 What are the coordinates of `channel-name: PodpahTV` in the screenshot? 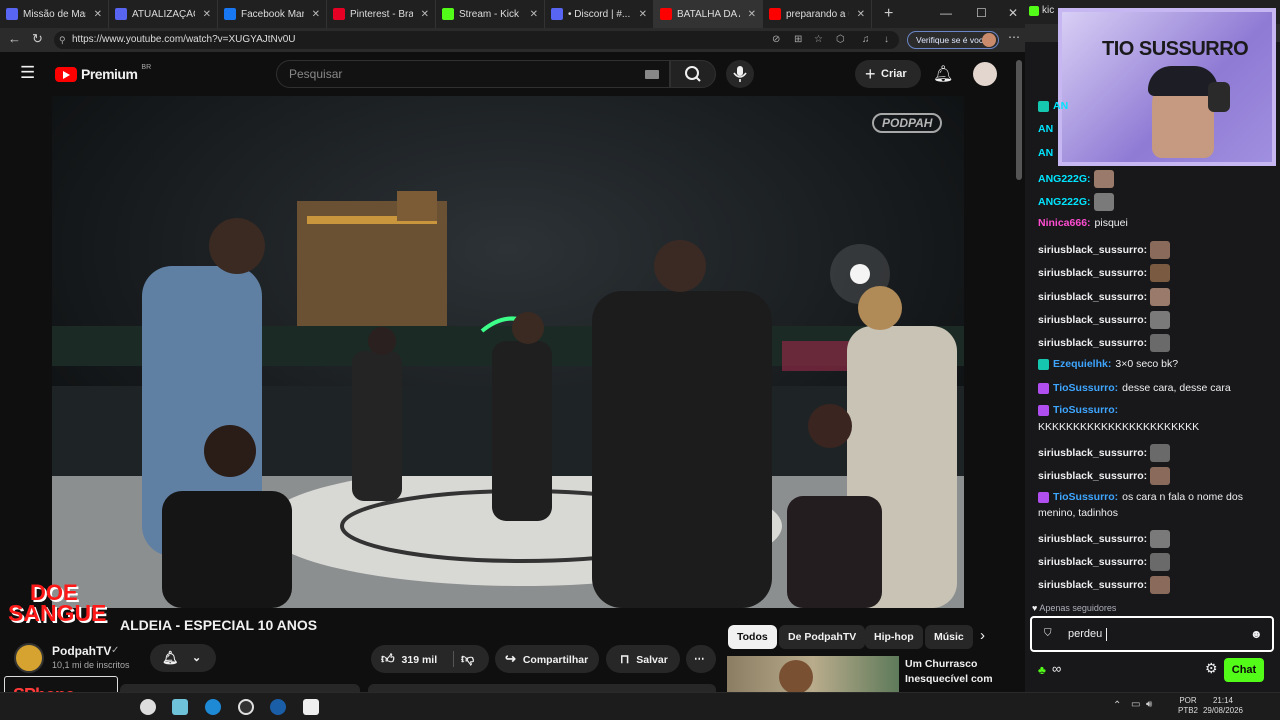 It's located at (81, 651).